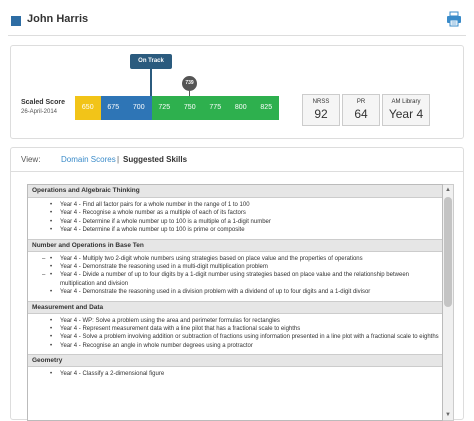 The image size is (474, 421). I want to click on stat-value: 64, so click(361, 114).